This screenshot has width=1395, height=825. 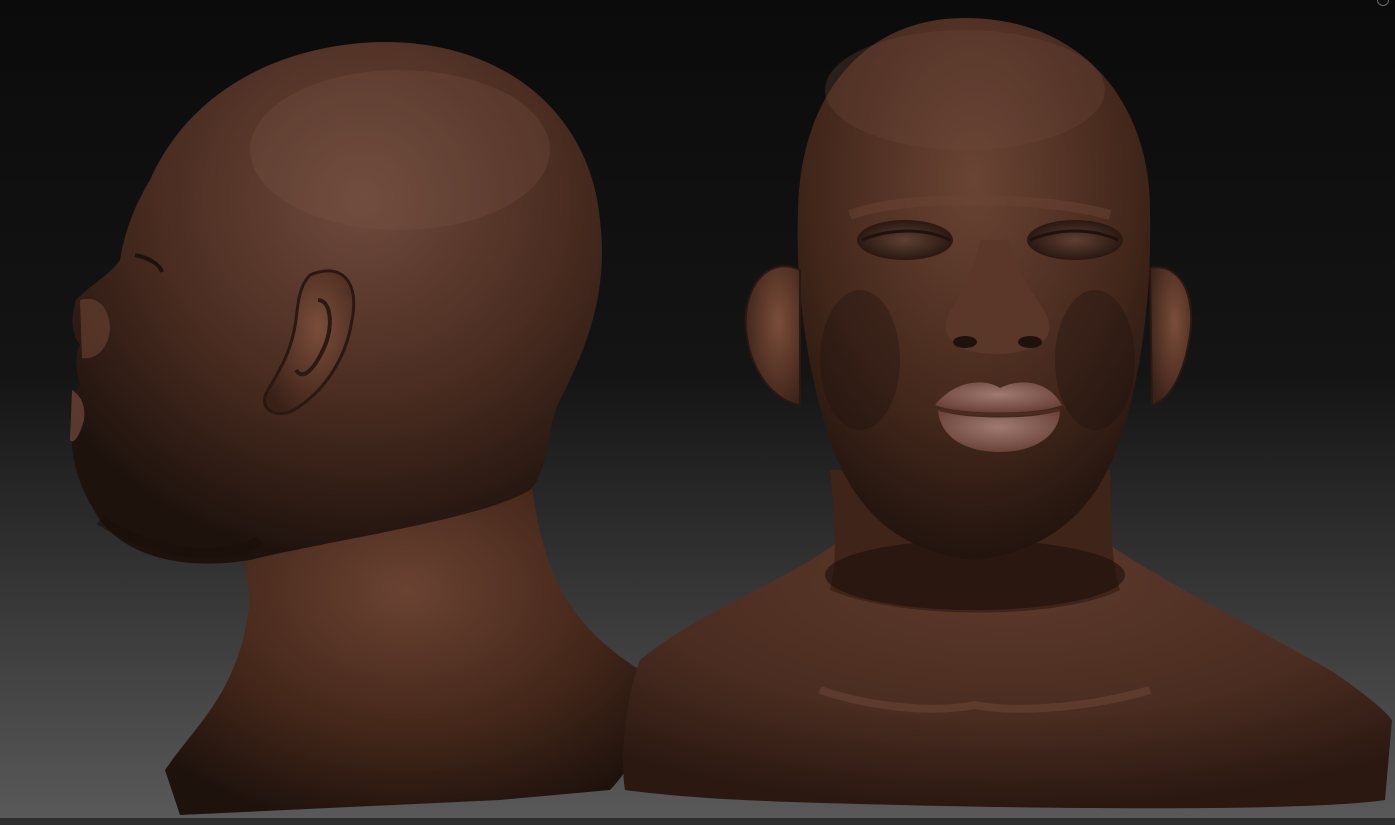 What do you see at coordinates (697, 821) in the screenshot?
I see `bottom-strip` at bounding box center [697, 821].